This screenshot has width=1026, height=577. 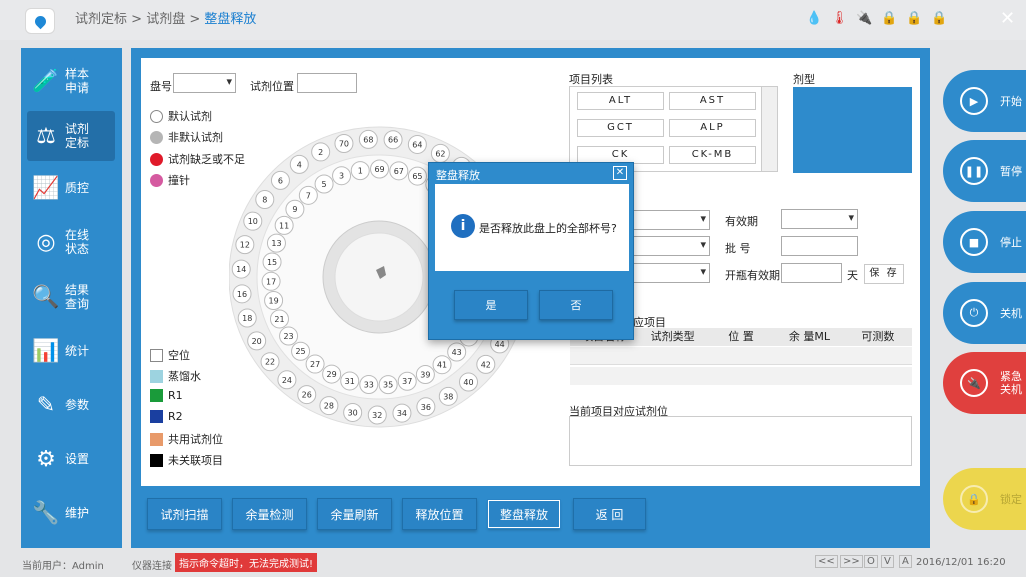 I want to click on pause-button: ❚❚ 暂停, so click(x=984, y=171).